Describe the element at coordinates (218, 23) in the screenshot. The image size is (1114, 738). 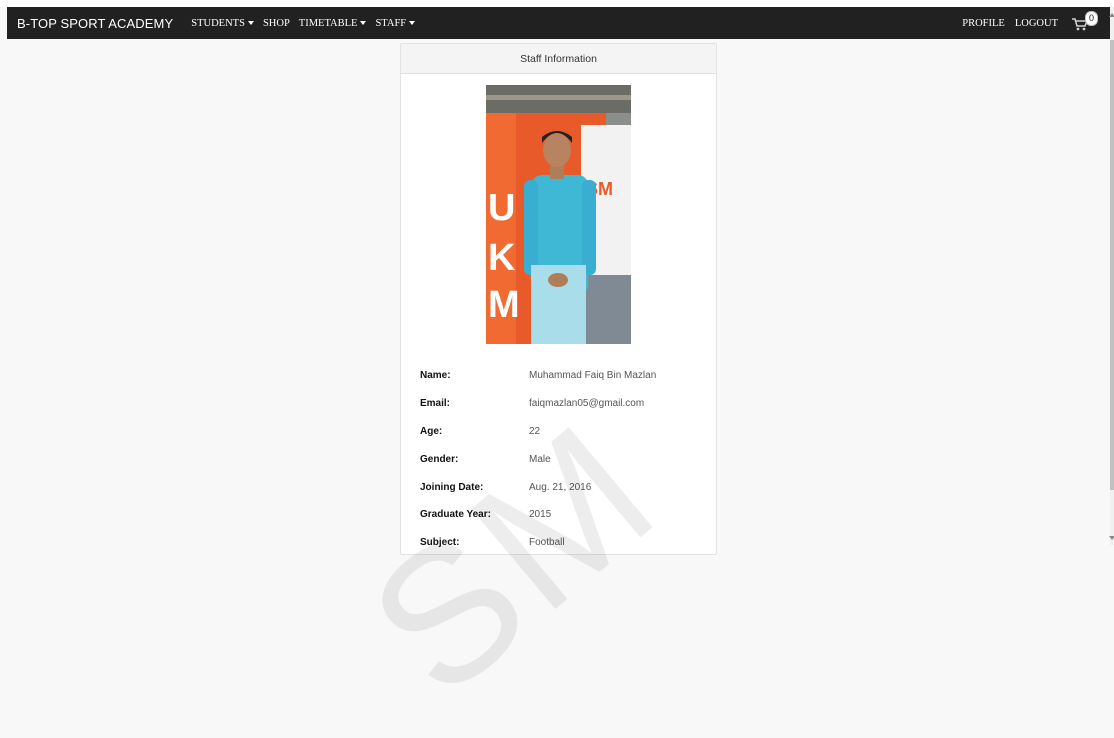
I see `nav-students-label: STUDENTS` at that location.